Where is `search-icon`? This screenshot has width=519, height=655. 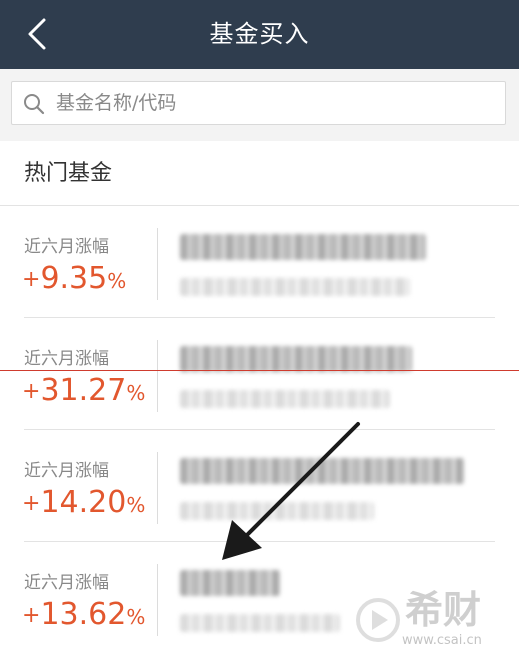 search-icon is located at coordinates (34, 104).